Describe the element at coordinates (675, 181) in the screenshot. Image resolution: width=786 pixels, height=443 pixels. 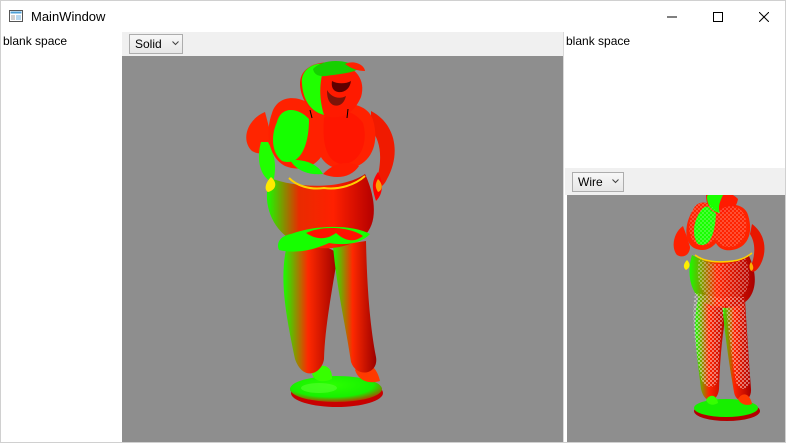
I see `secondary-view-toolbar: Wire` at that location.